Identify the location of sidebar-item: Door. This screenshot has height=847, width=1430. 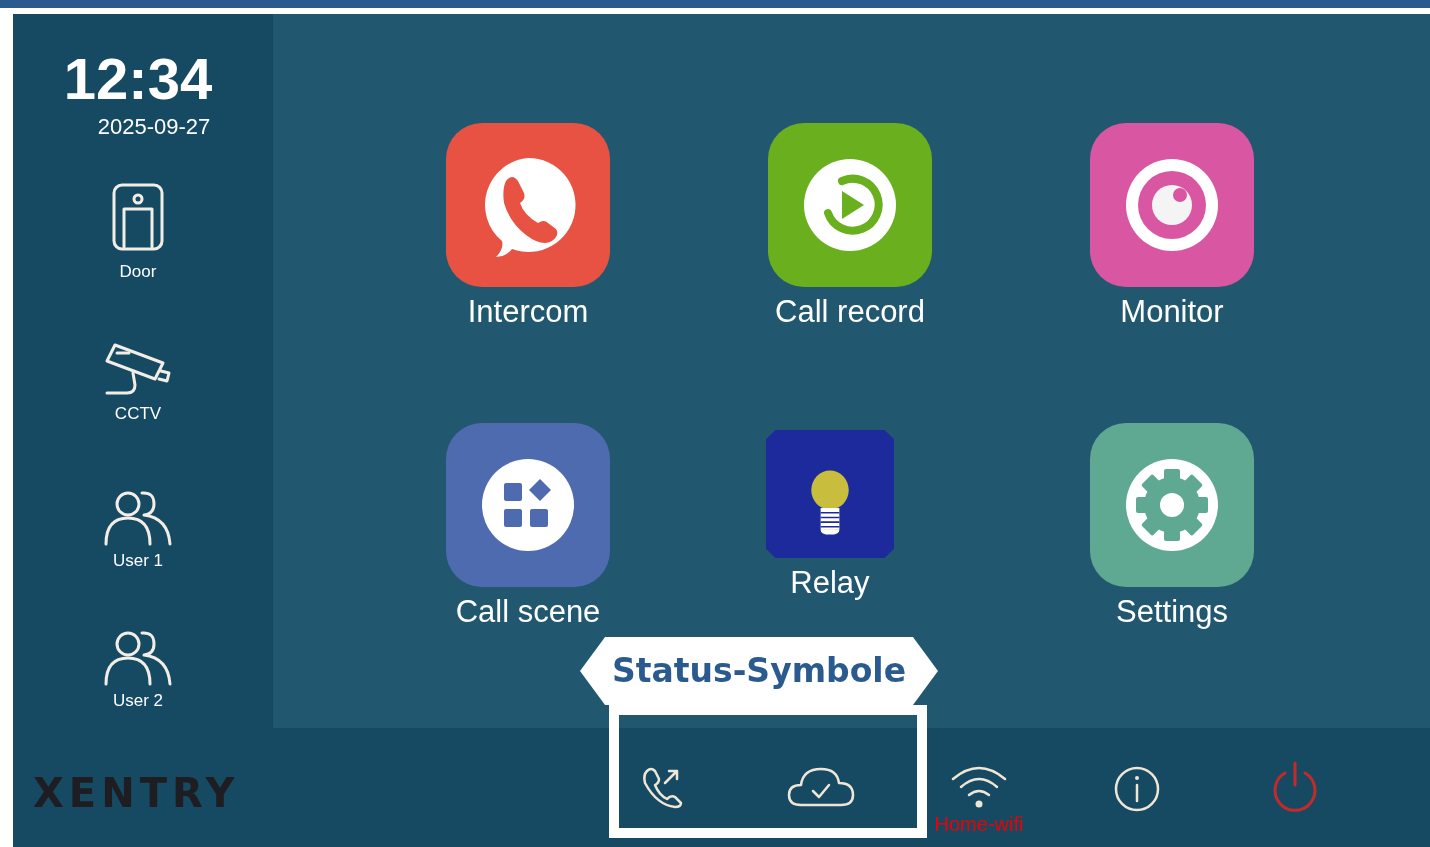
(138, 234).